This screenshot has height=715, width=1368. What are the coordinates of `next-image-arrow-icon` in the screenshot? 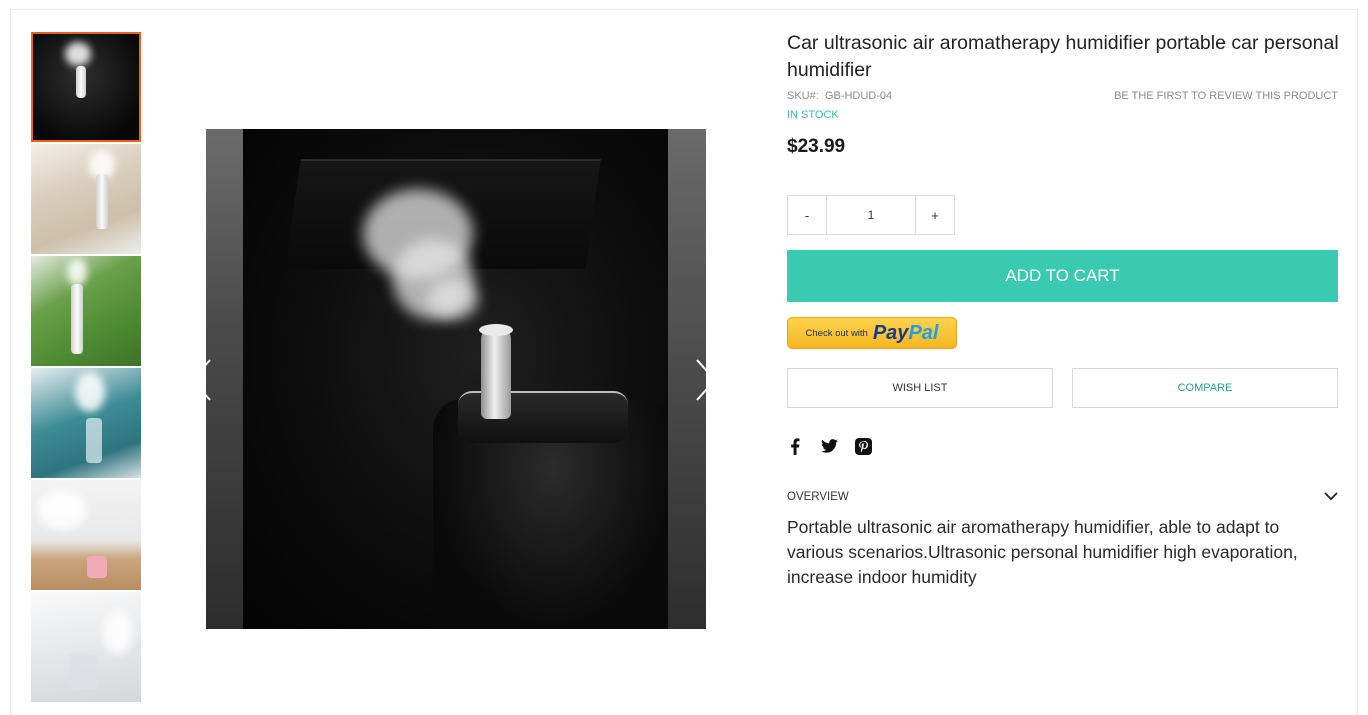 It's located at (706, 380).